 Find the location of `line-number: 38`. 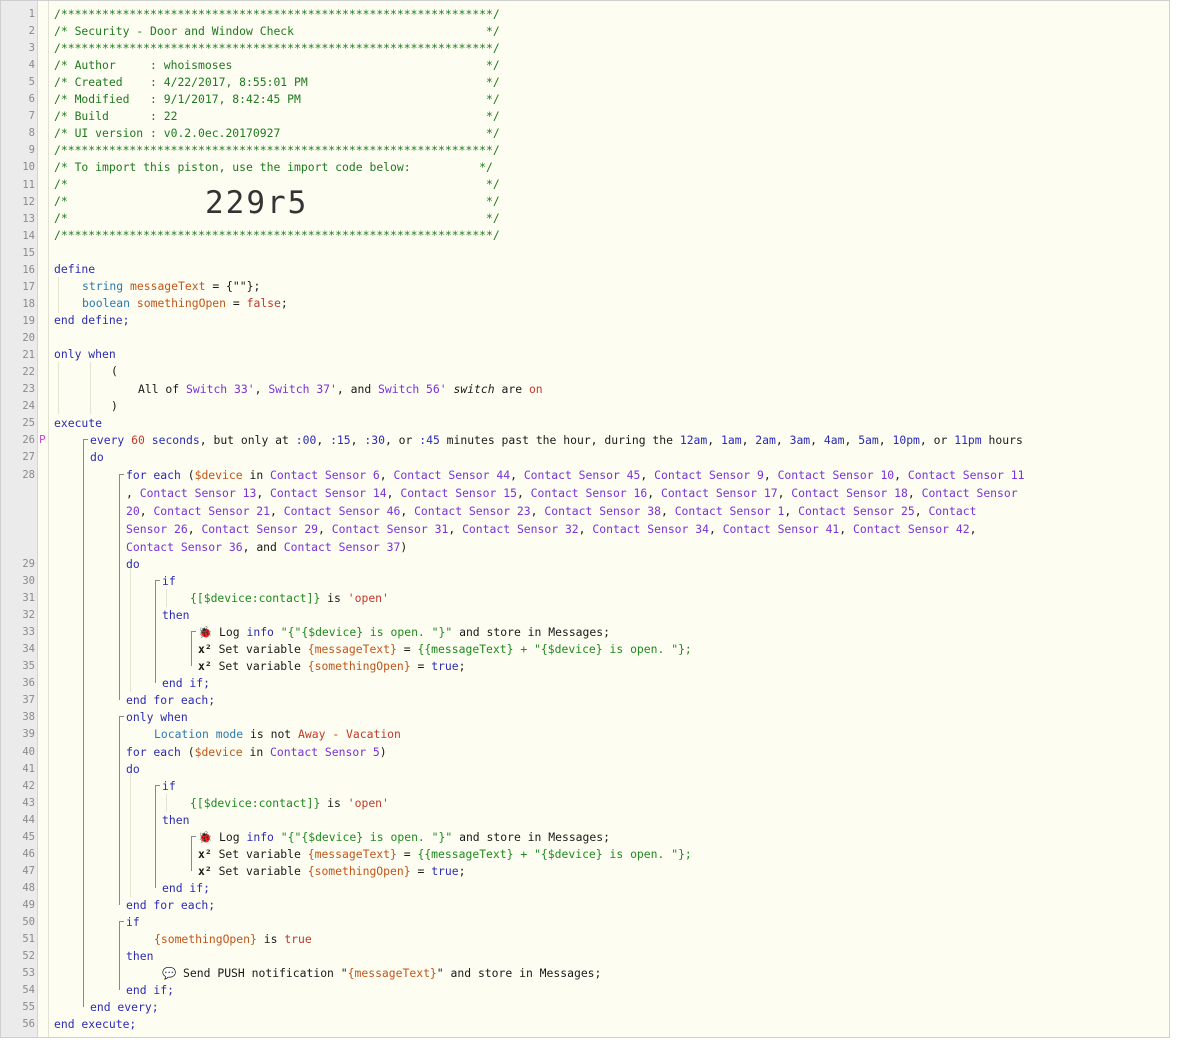

line-number: 38 is located at coordinates (28, 717).